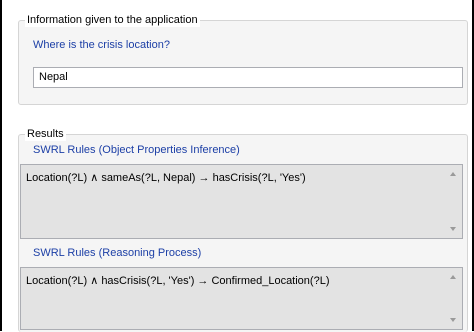 The width and height of the screenshot is (474, 332). Describe the element at coordinates (101, 45) in the screenshot. I see `crisis-location-question-label: Where is the crisis location?` at that location.